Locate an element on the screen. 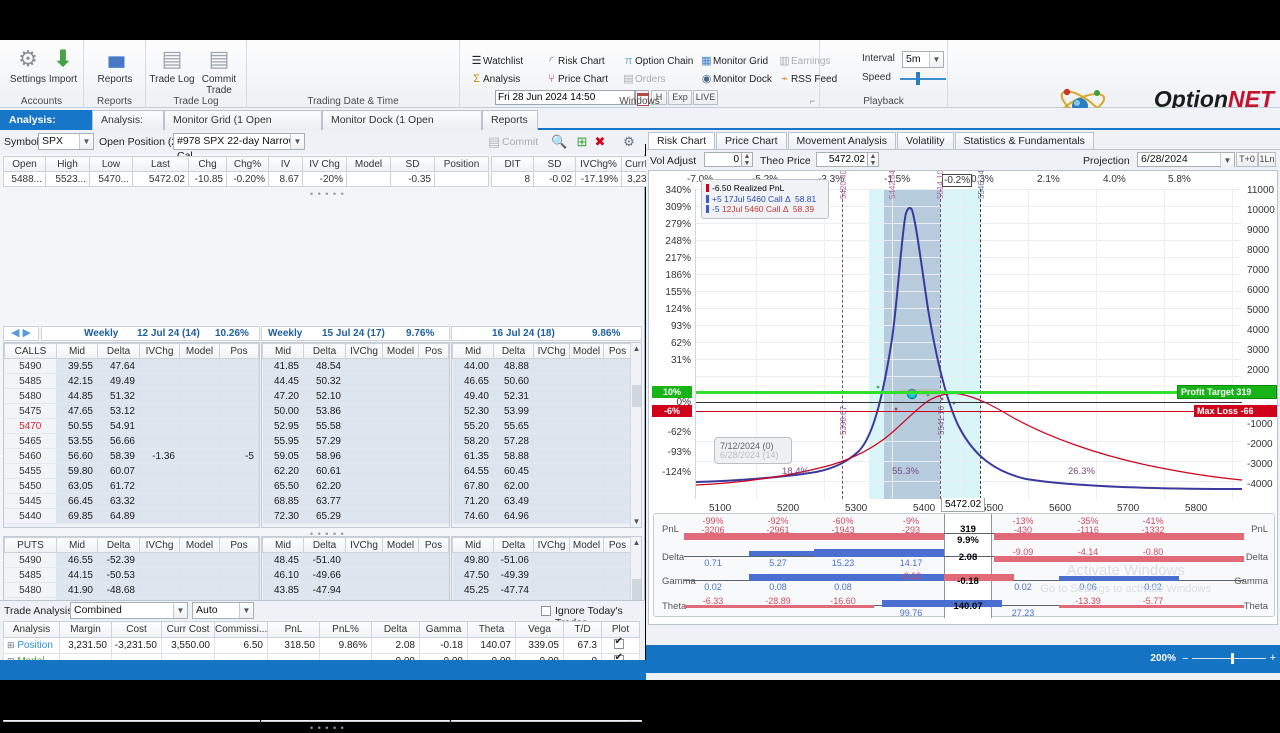 The width and height of the screenshot is (1280, 733). window-analysis-button: Σ Analysis is located at coordinates (495, 79).